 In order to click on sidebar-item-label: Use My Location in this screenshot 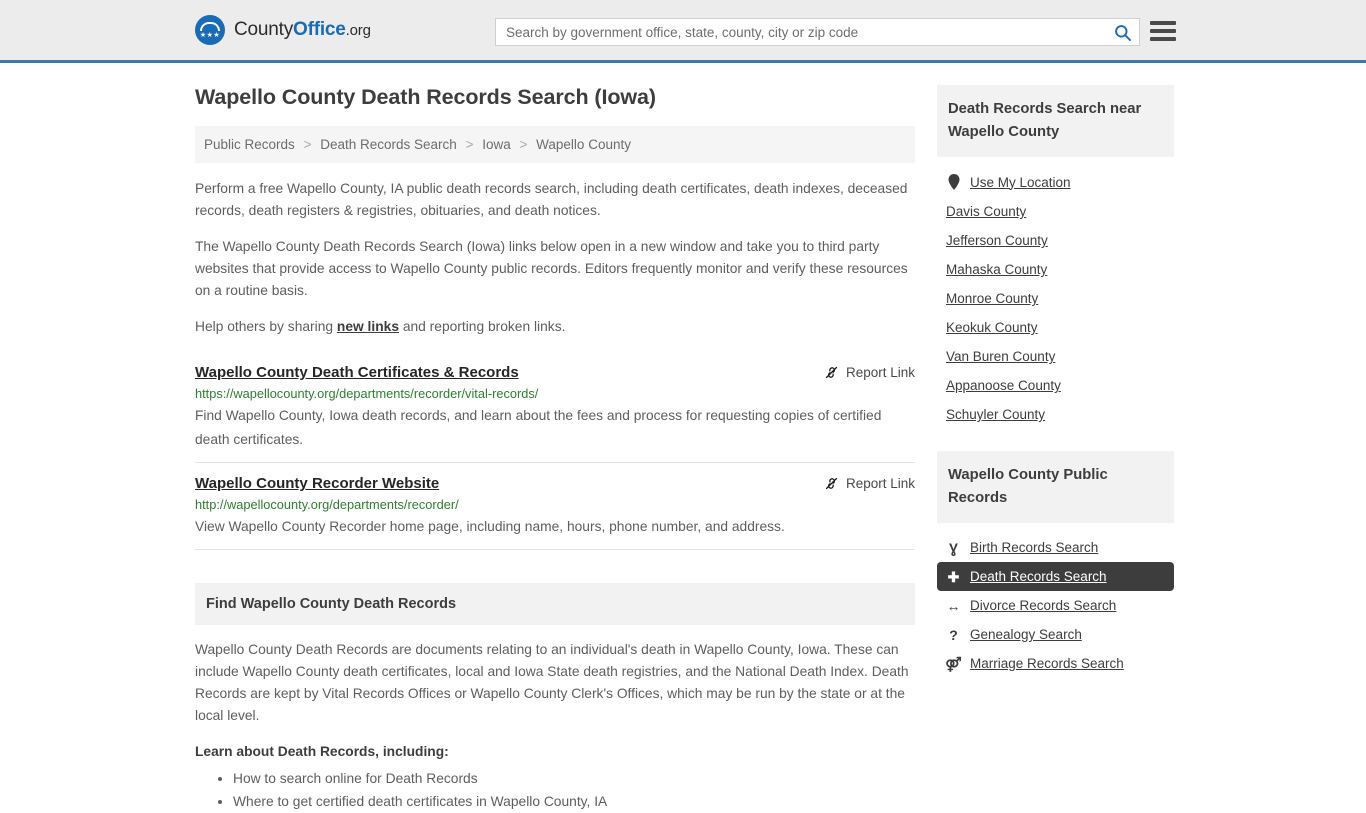, I will do `click(1020, 182)`.